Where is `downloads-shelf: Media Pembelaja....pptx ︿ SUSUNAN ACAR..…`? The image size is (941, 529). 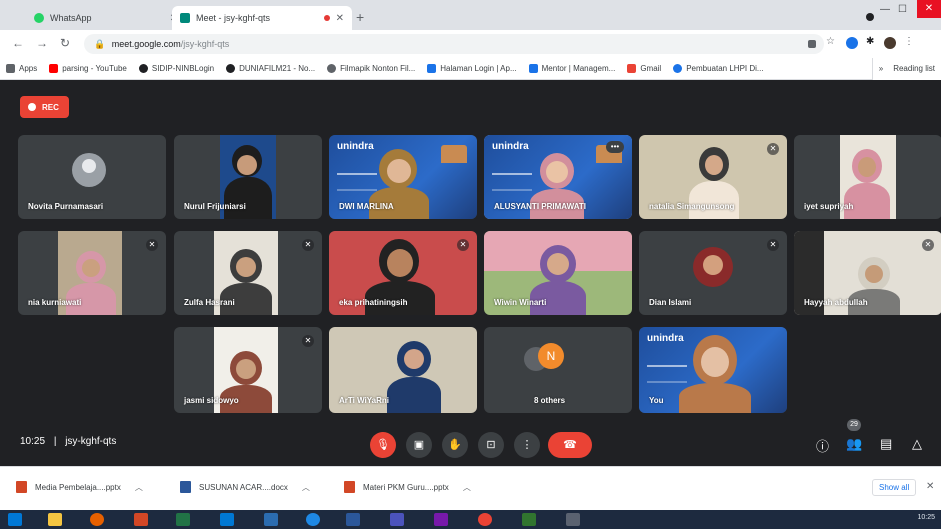 downloads-shelf: Media Pembelaja....pptx ︿ SUSUNAN ACAR..… is located at coordinates (470, 488).